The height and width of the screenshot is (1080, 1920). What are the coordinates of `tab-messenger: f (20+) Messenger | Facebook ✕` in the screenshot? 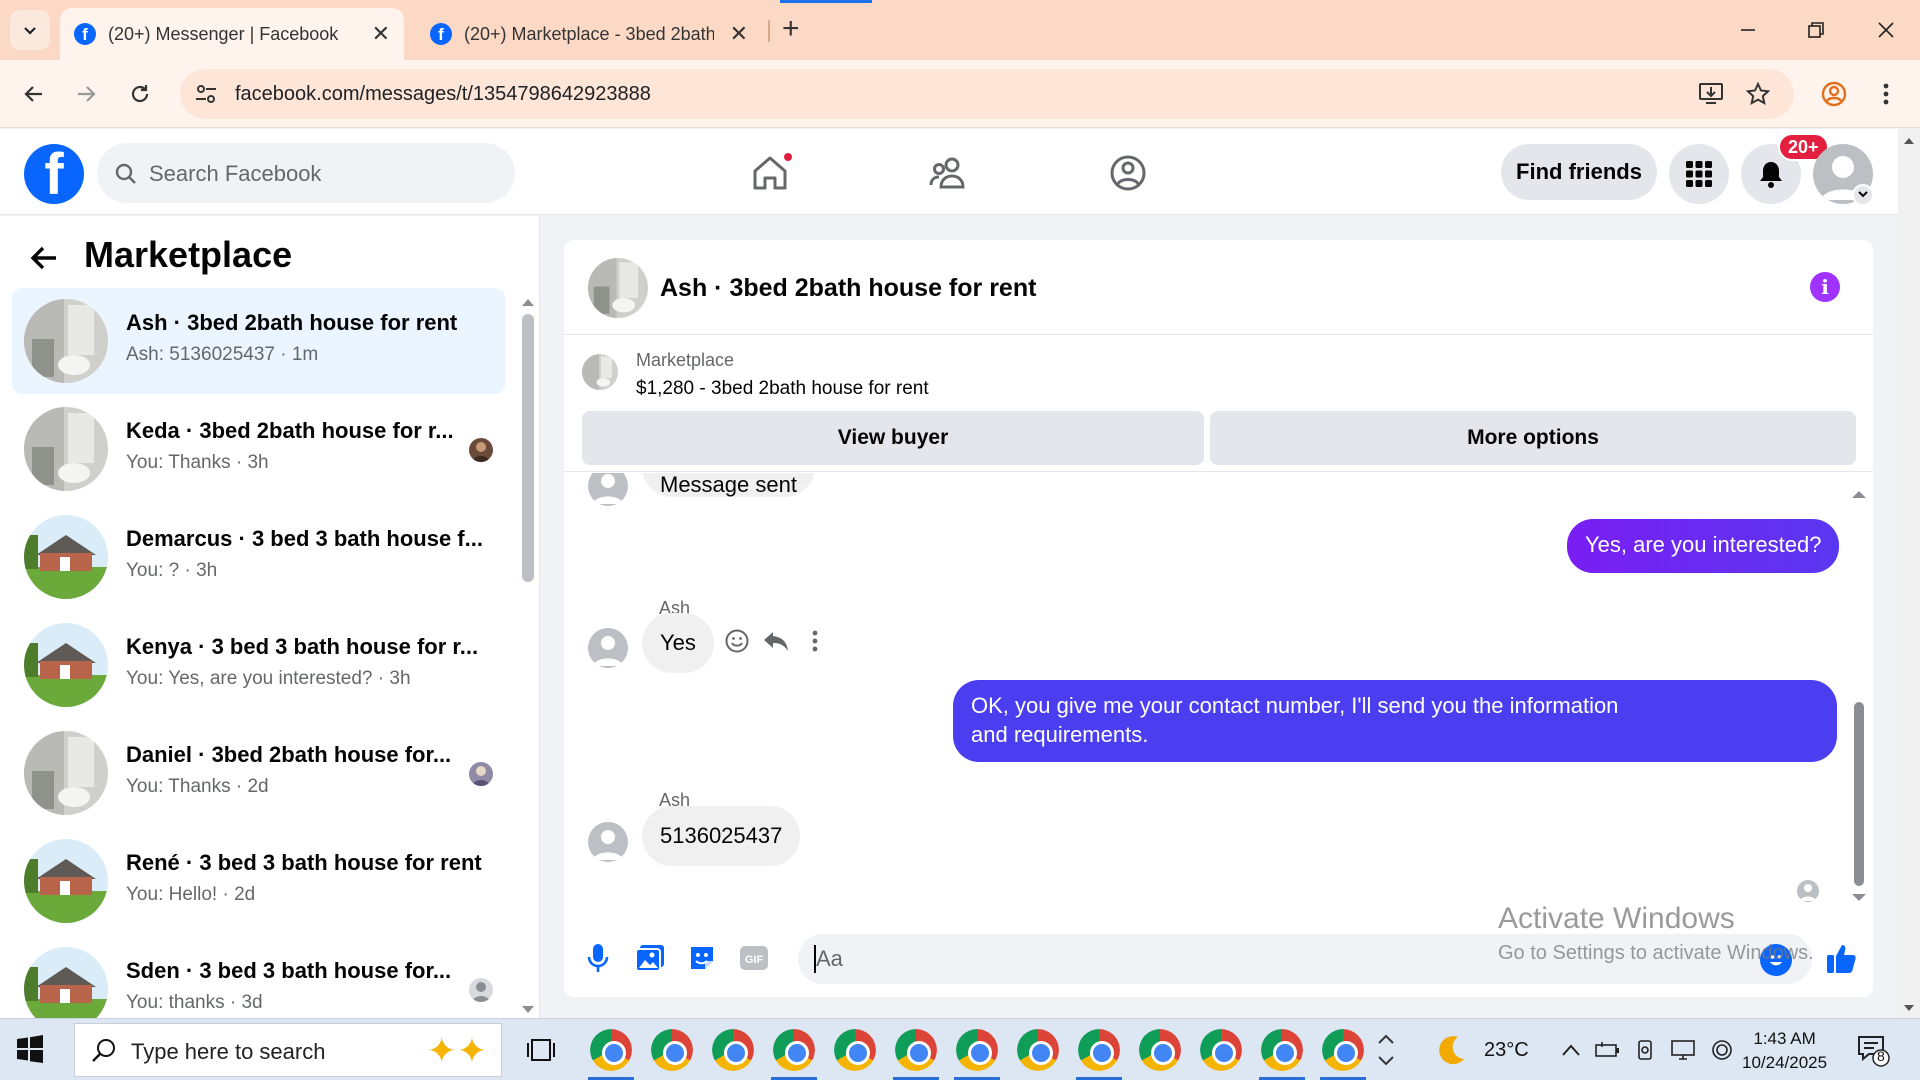 It's located at (232, 34).